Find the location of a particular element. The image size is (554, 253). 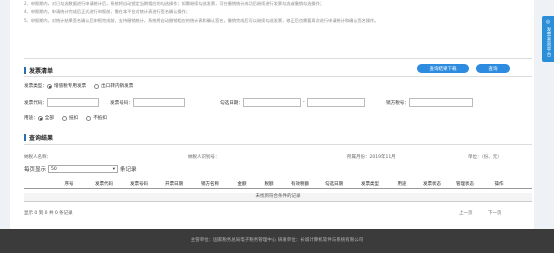

results-title: 查询结果 is located at coordinates (38, 137).